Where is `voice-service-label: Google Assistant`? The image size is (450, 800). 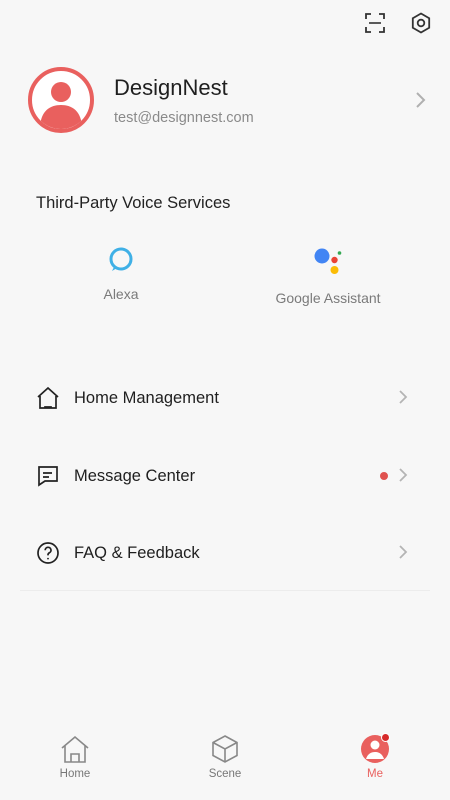 voice-service-label: Google Assistant is located at coordinates (328, 298).